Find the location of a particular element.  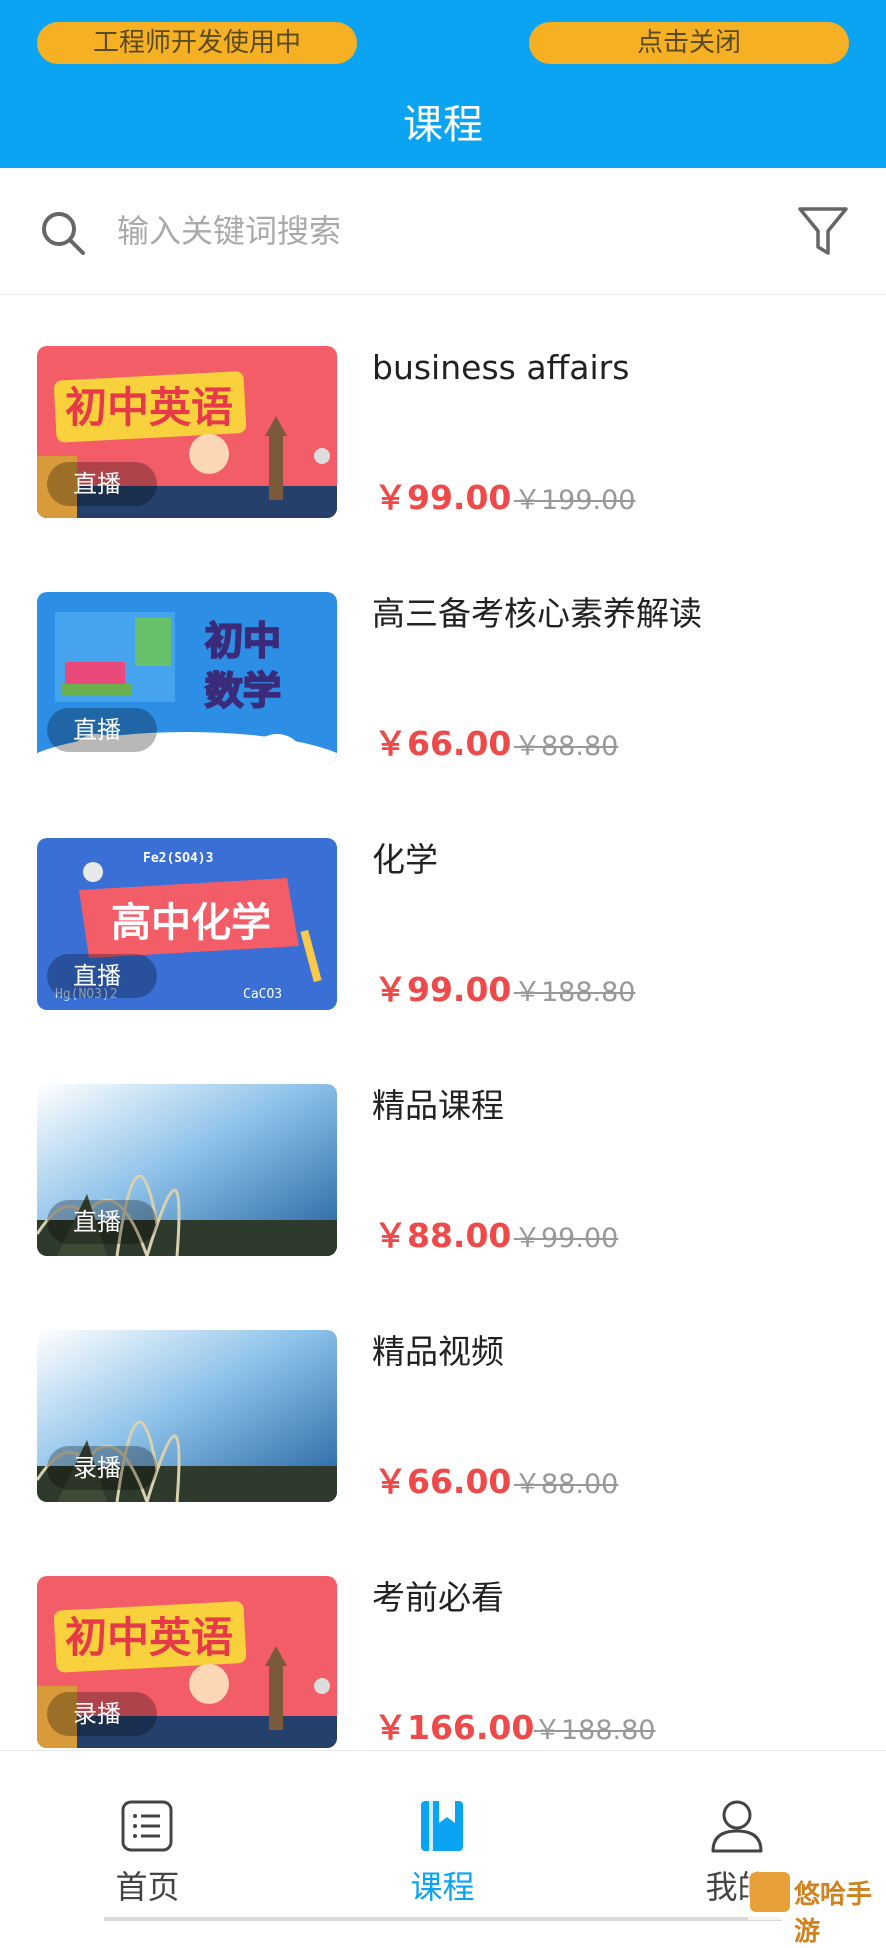

dev-mode-badge: 工程师开发使用中 is located at coordinates (197, 43).